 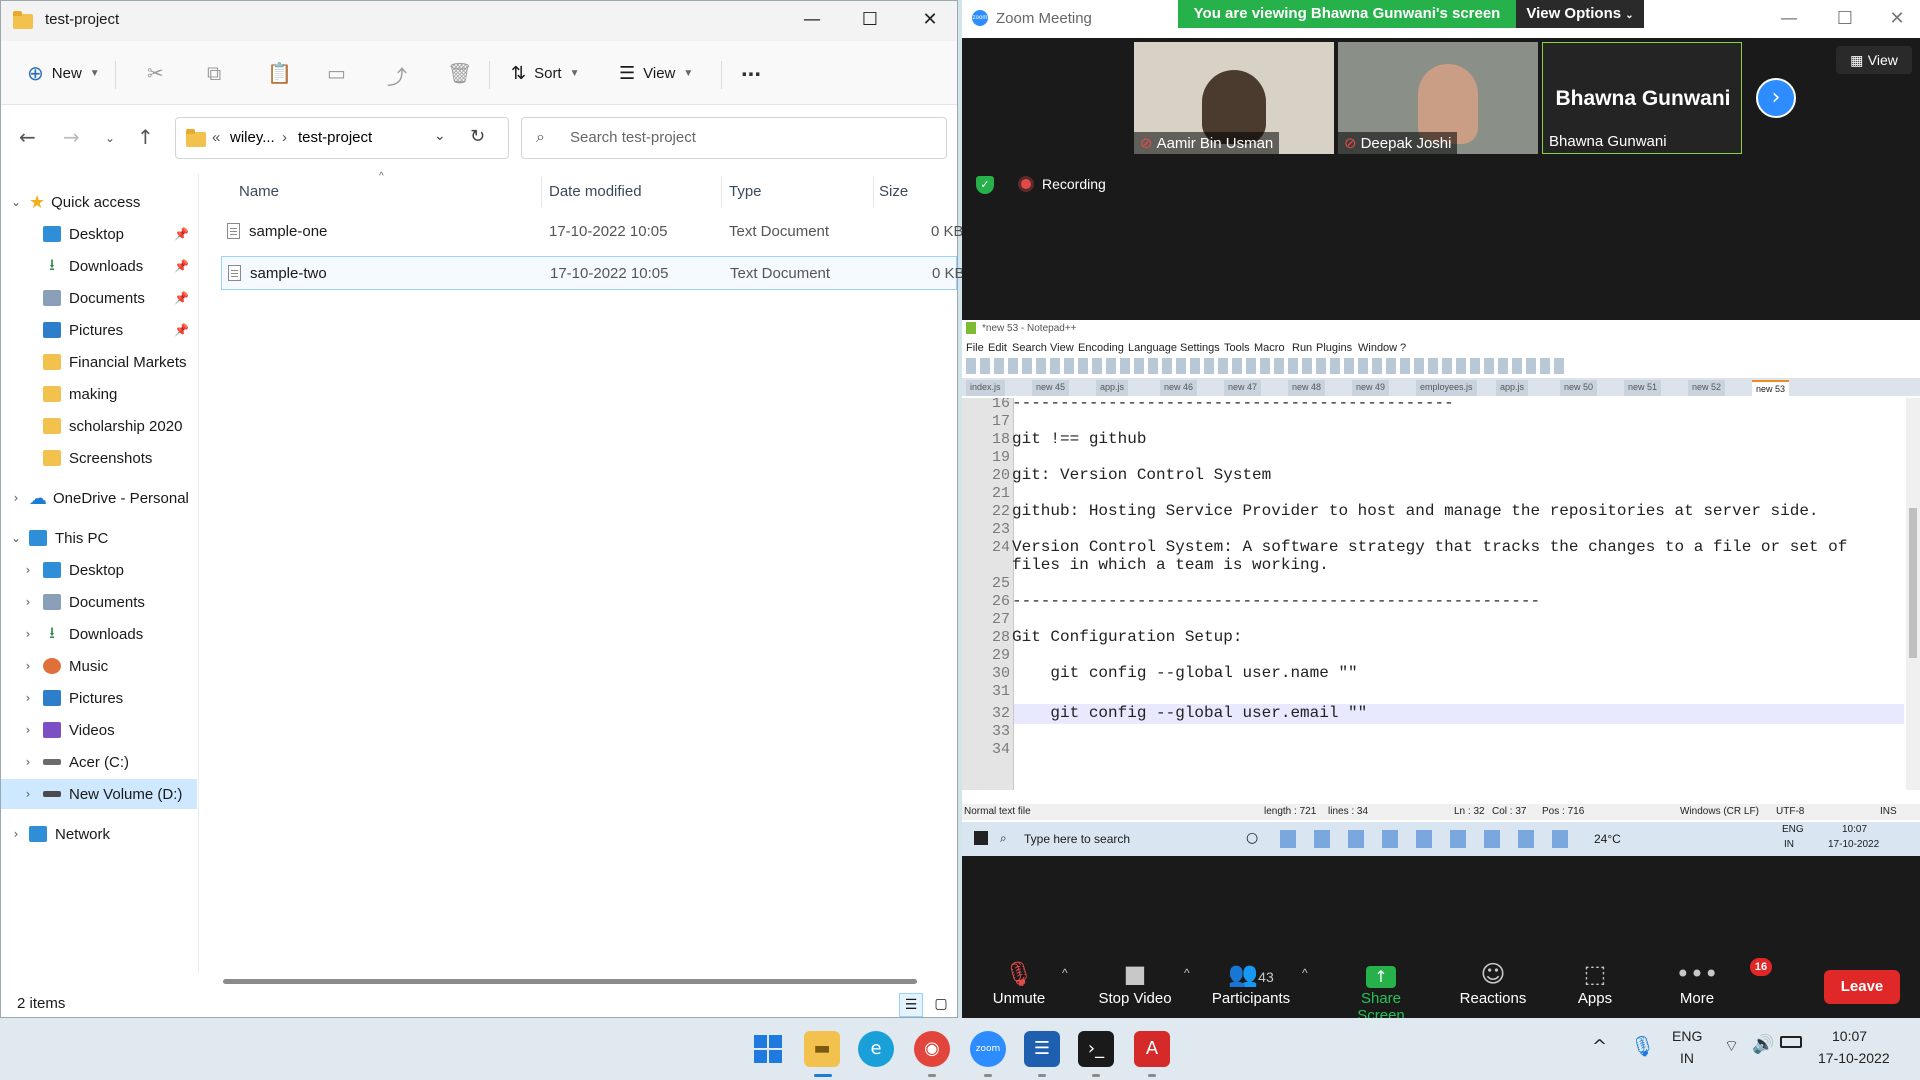 I want to click on menu-edit: Edit, so click(x=997, y=348).